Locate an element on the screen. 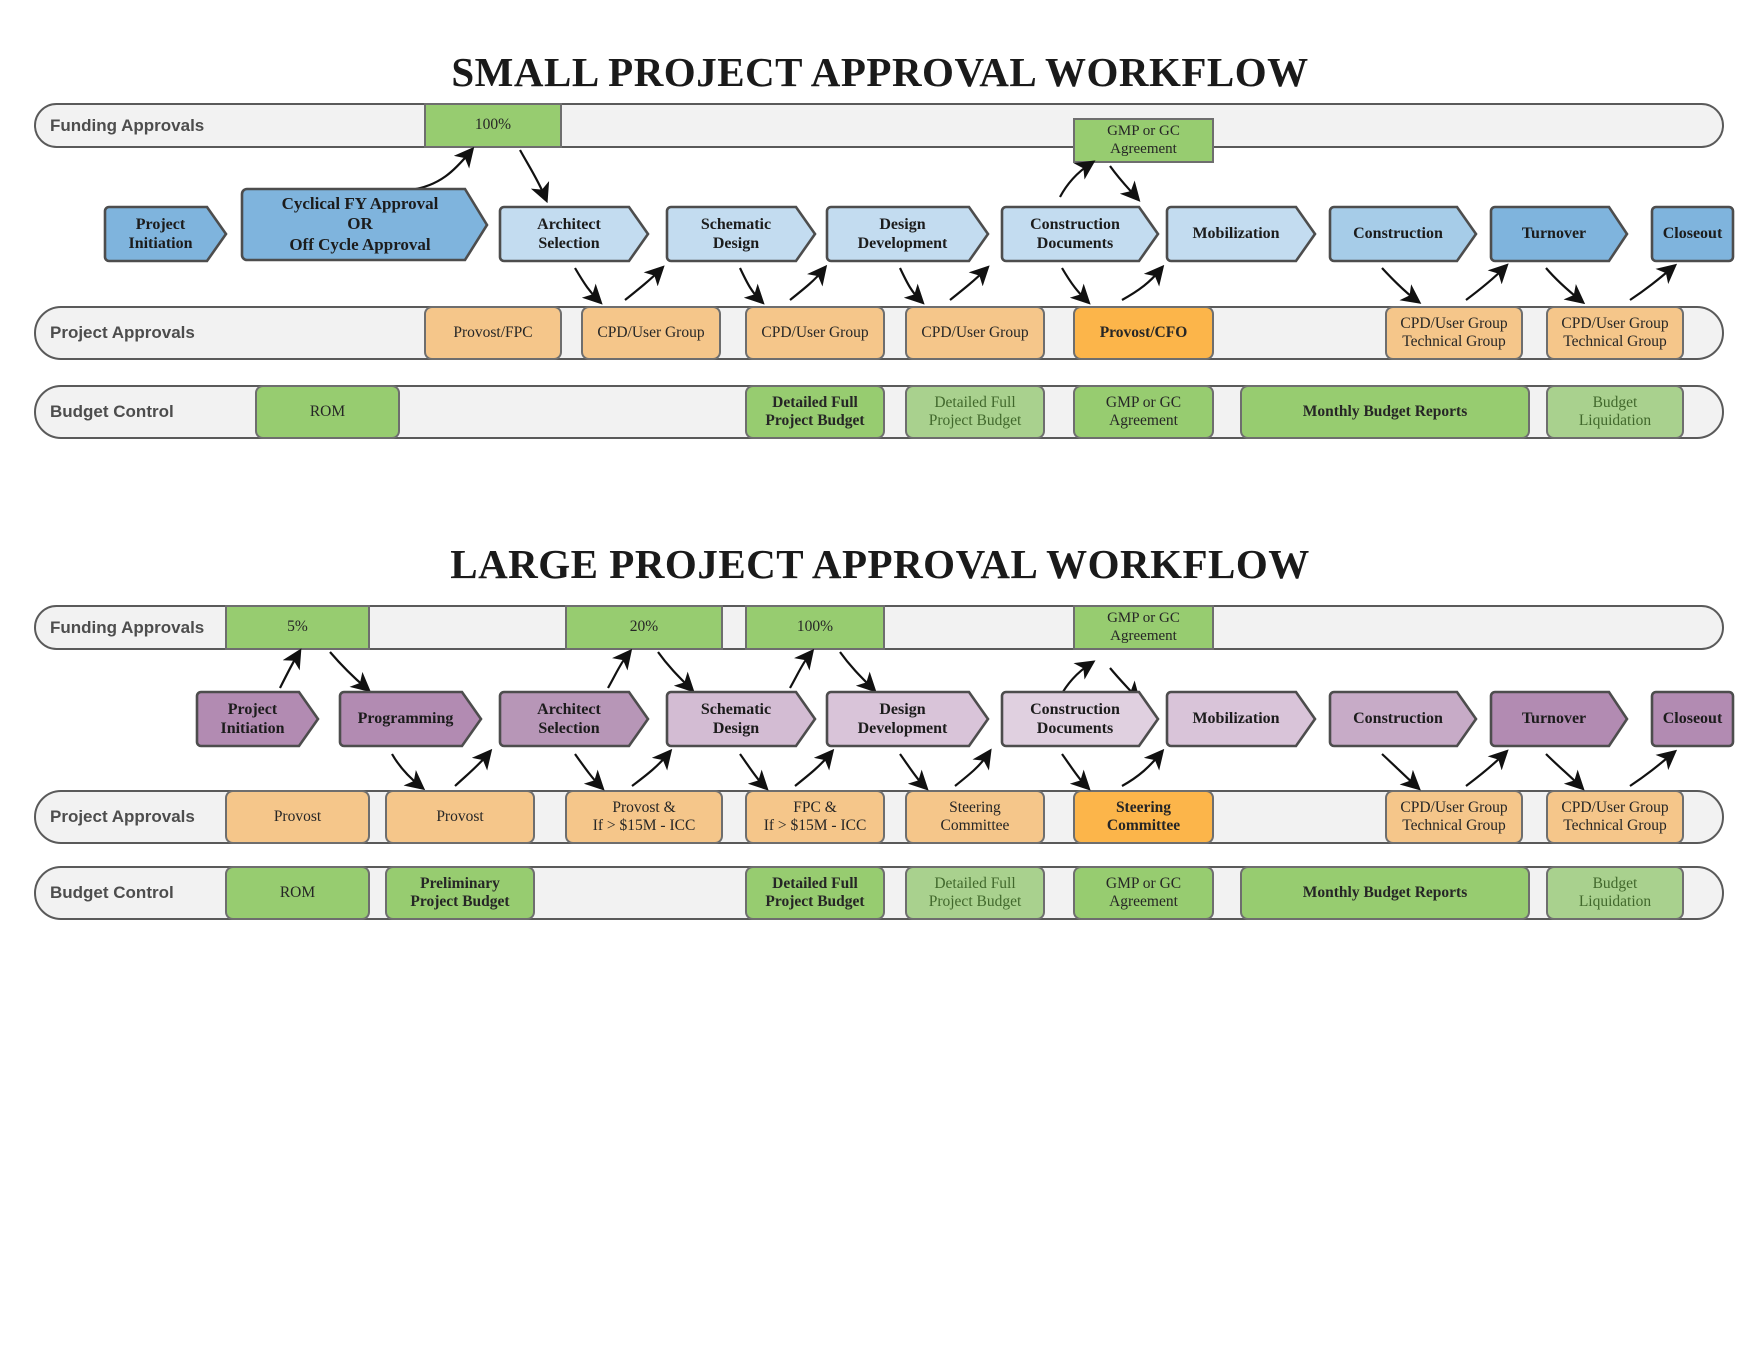  small-process-construction-documents: Construction Documents is located at coordinates (1080, 234).